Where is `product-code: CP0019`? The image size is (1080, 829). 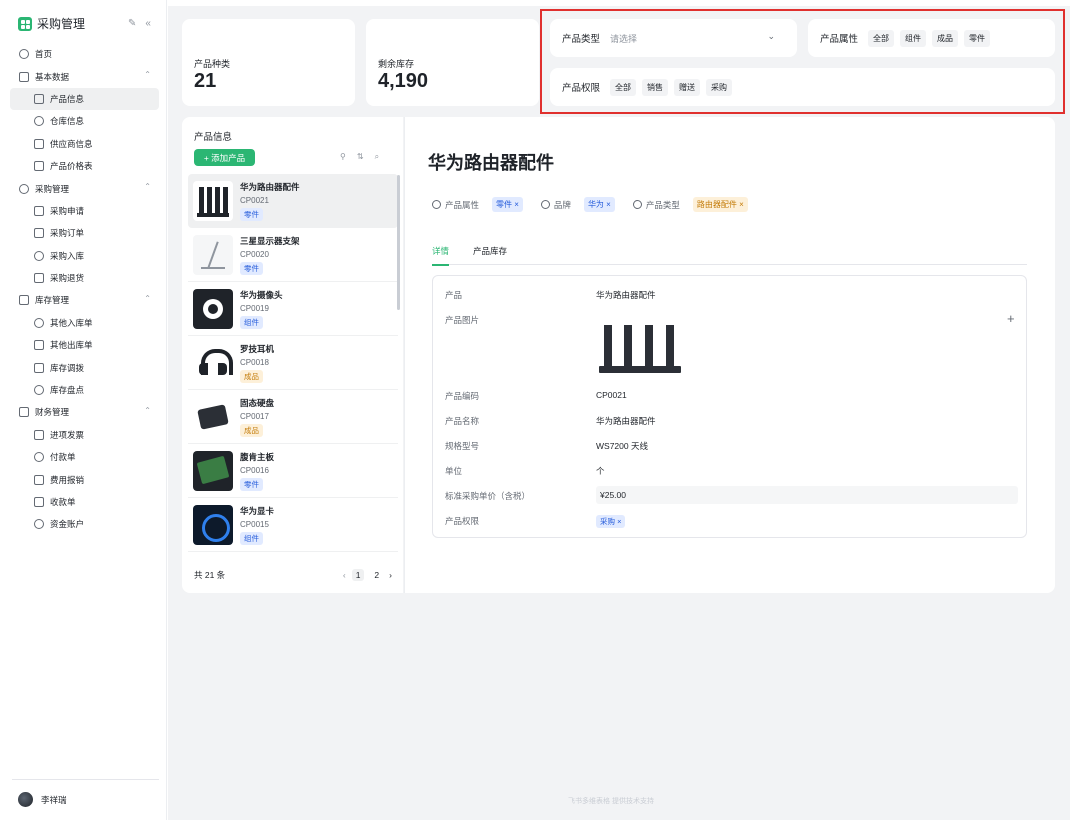
product-code: CP0019 is located at coordinates (254, 308).